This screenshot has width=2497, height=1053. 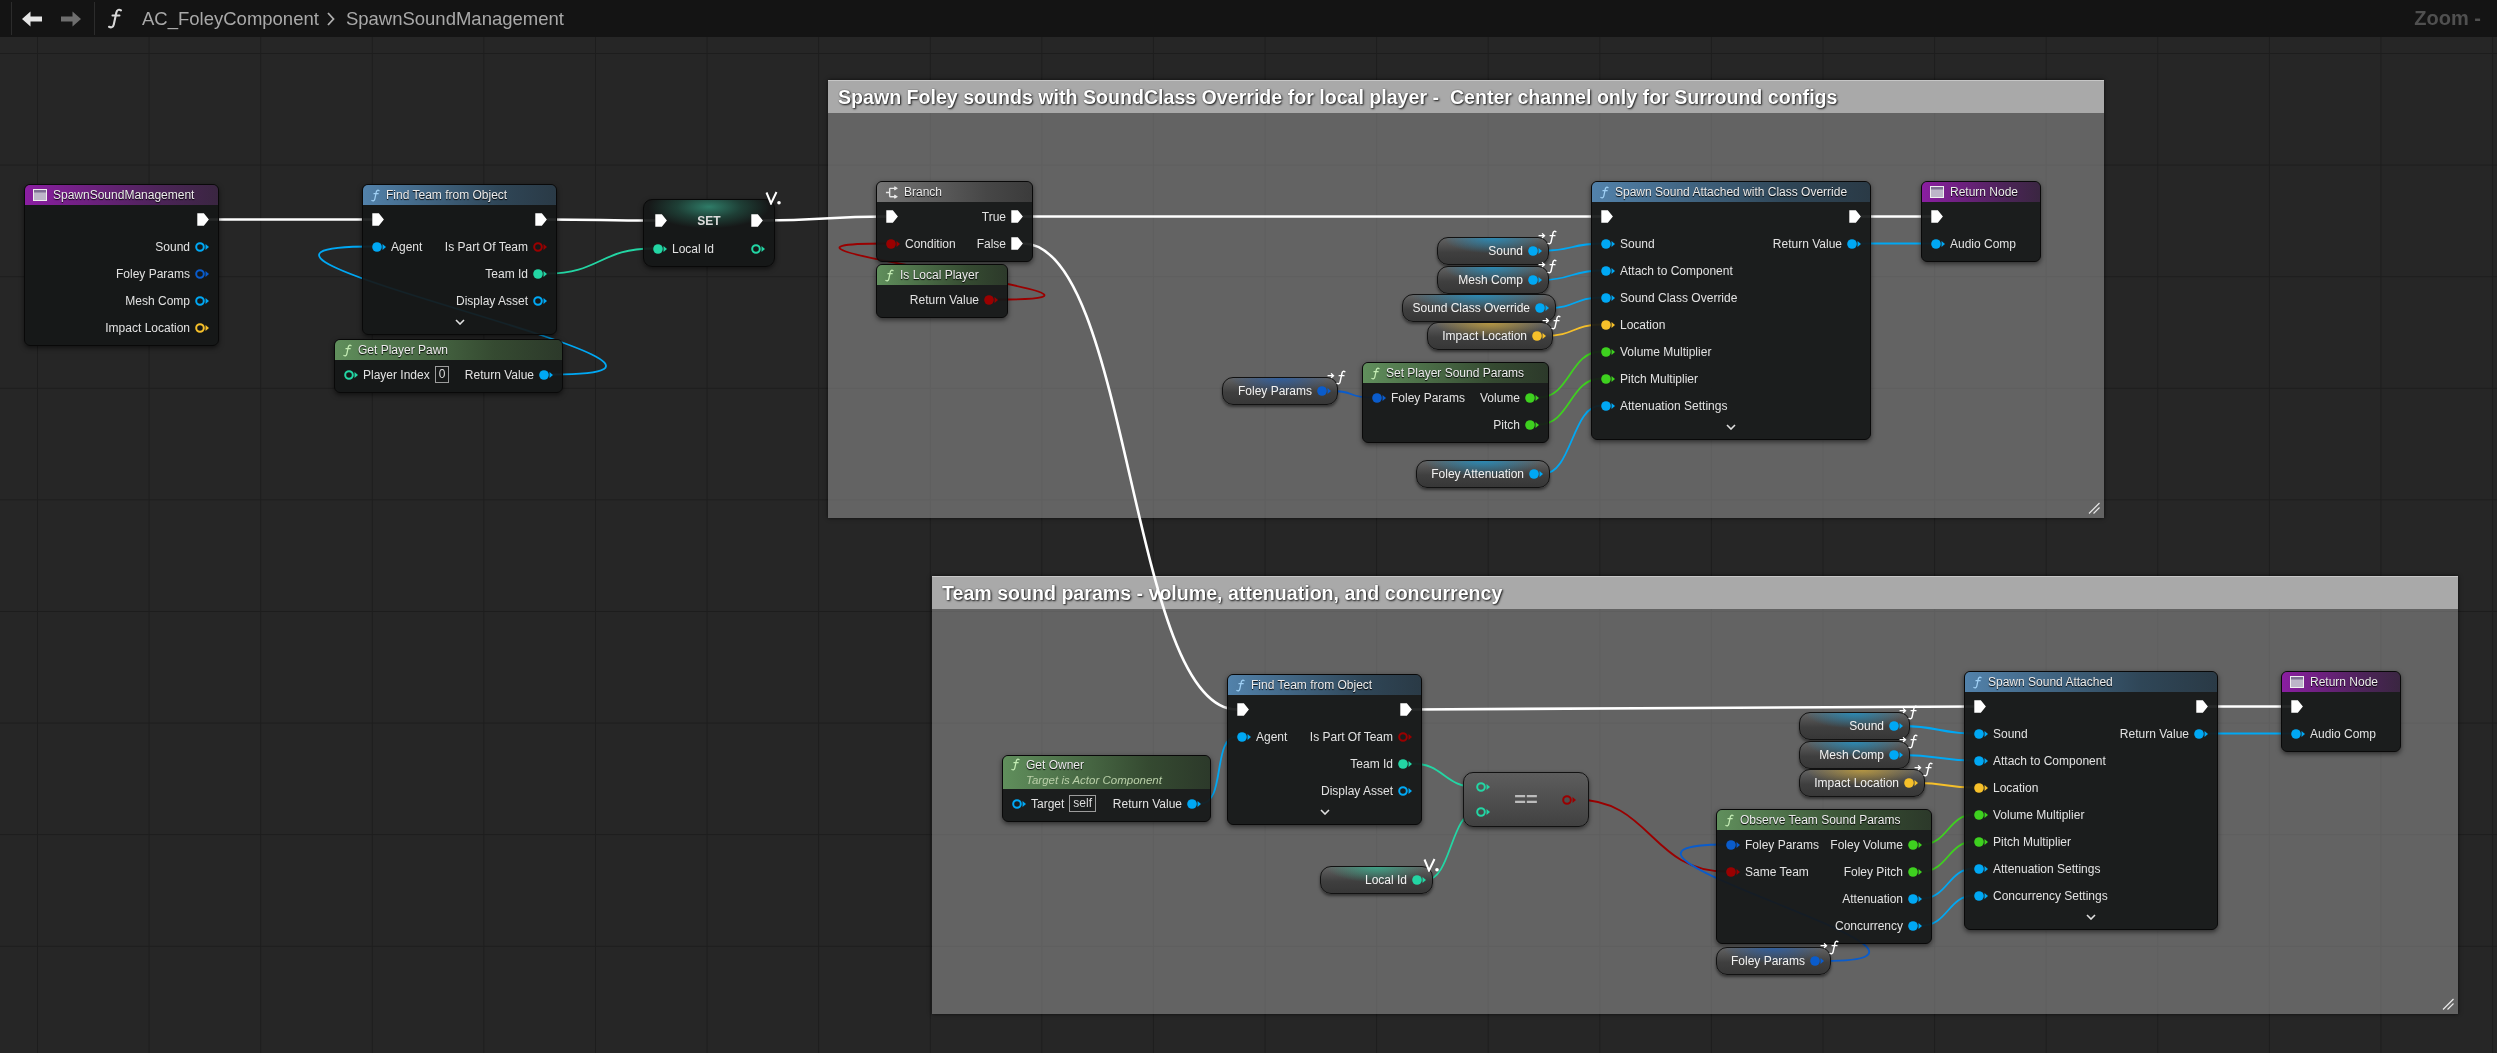 What do you see at coordinates (2091, 800) in the screenshot?
I see `graph-node: Spawn Sound Attached Sound Attach to Component Location Volume Multiplier Pitch Multiplier Attenuation Settings Concurrency Settings Return Value` at bounding box center [2091, 800].